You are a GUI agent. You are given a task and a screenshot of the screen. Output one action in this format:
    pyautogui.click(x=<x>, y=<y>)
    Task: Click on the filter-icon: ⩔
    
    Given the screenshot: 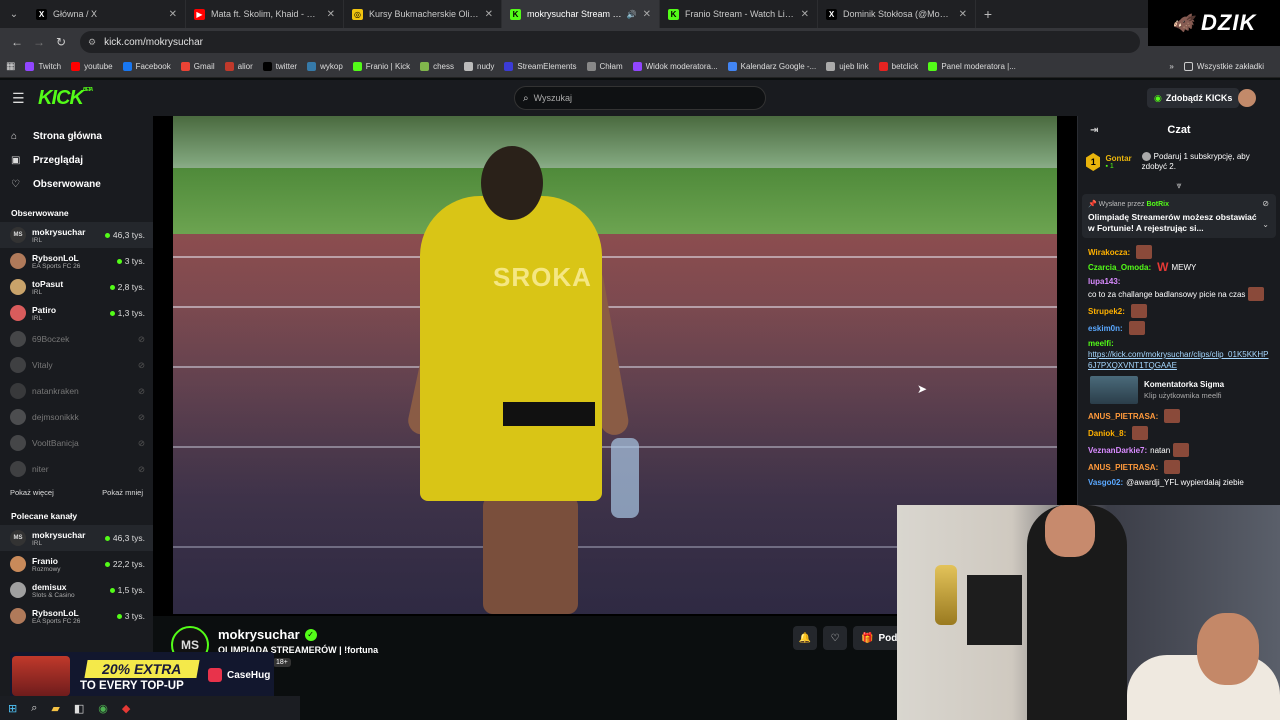 What is the action you would take?
    pyautogui.click(x=1179, y=186)
    